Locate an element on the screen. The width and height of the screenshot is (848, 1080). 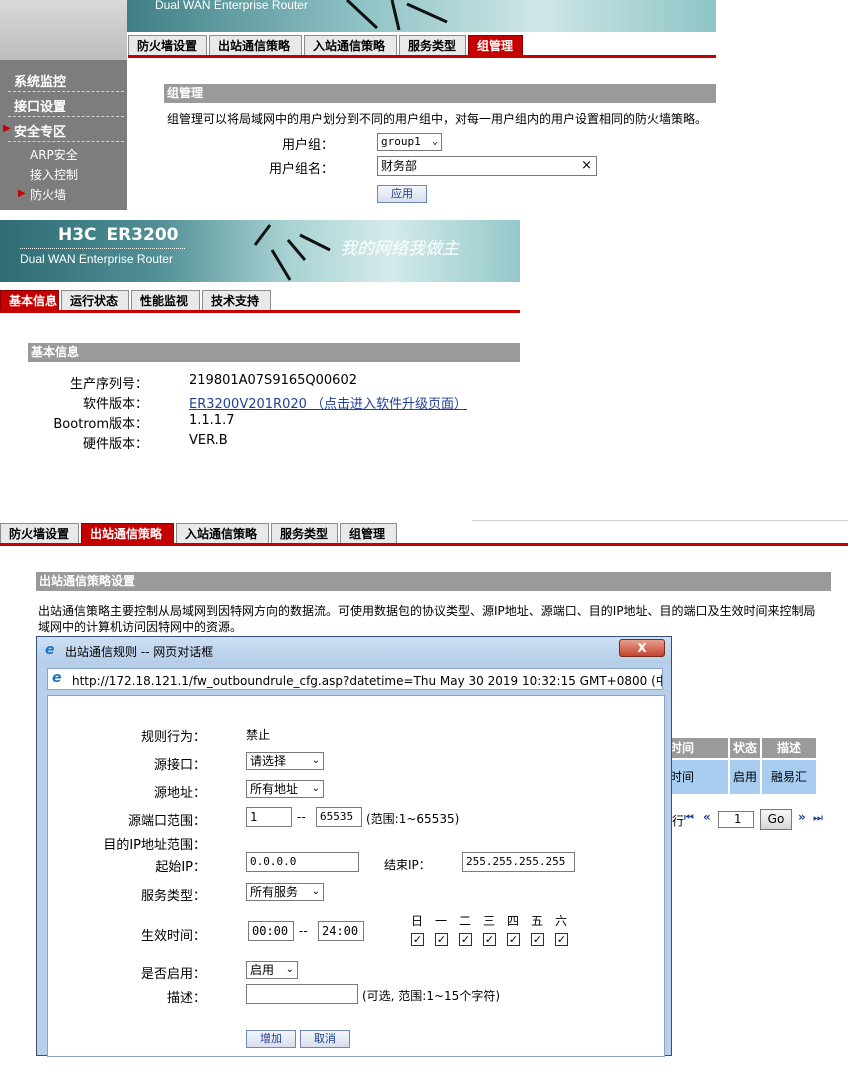
group-name-input: 财务部 × is located at coordinates (487, 166).